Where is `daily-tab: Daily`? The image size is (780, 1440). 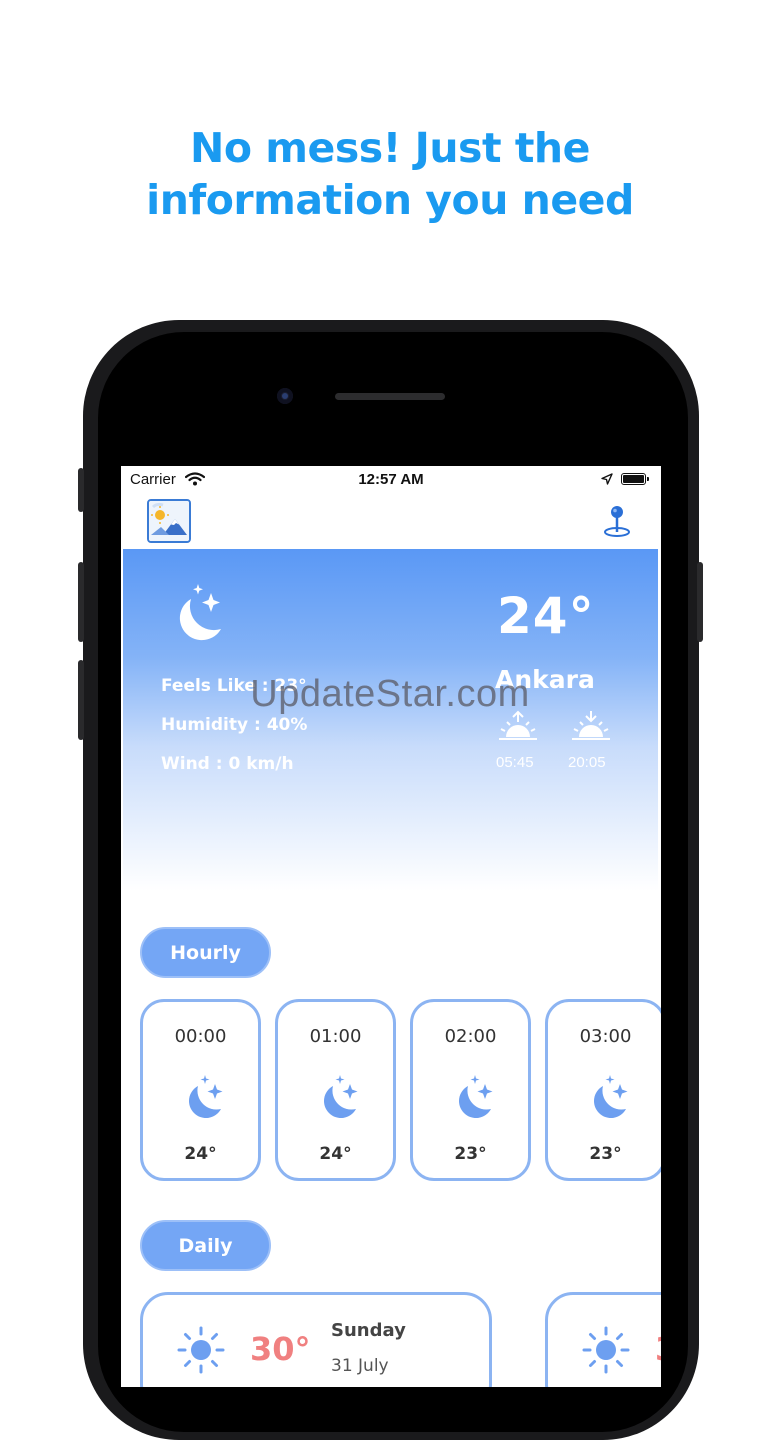
daily-tab: Daily is located at coordinates (205, 1245).